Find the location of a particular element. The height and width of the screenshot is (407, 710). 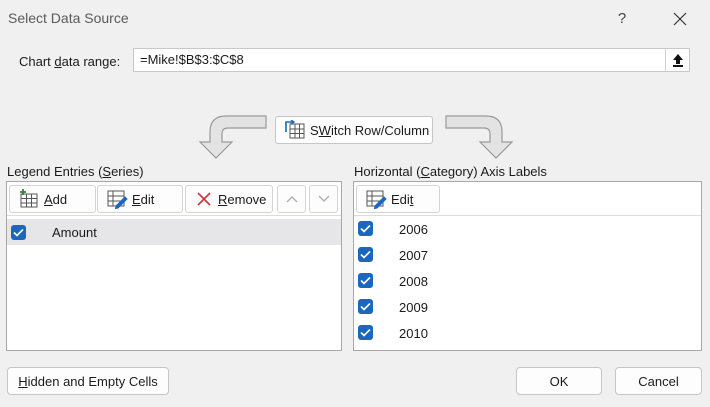

edit-axis-labels-icon is located at coordinates (376, 199).